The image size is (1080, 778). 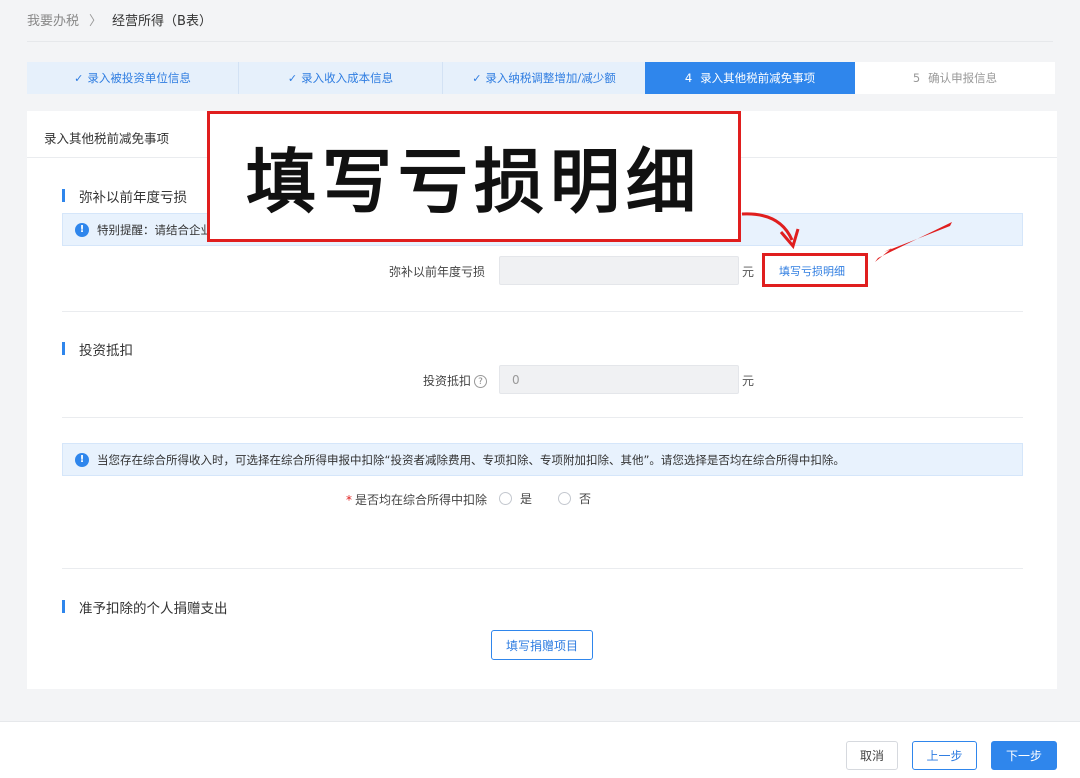 What do you see at coordinates (688, 78) in the screenshot?
I see `step-number: 4` at bounding box center [688, 78].